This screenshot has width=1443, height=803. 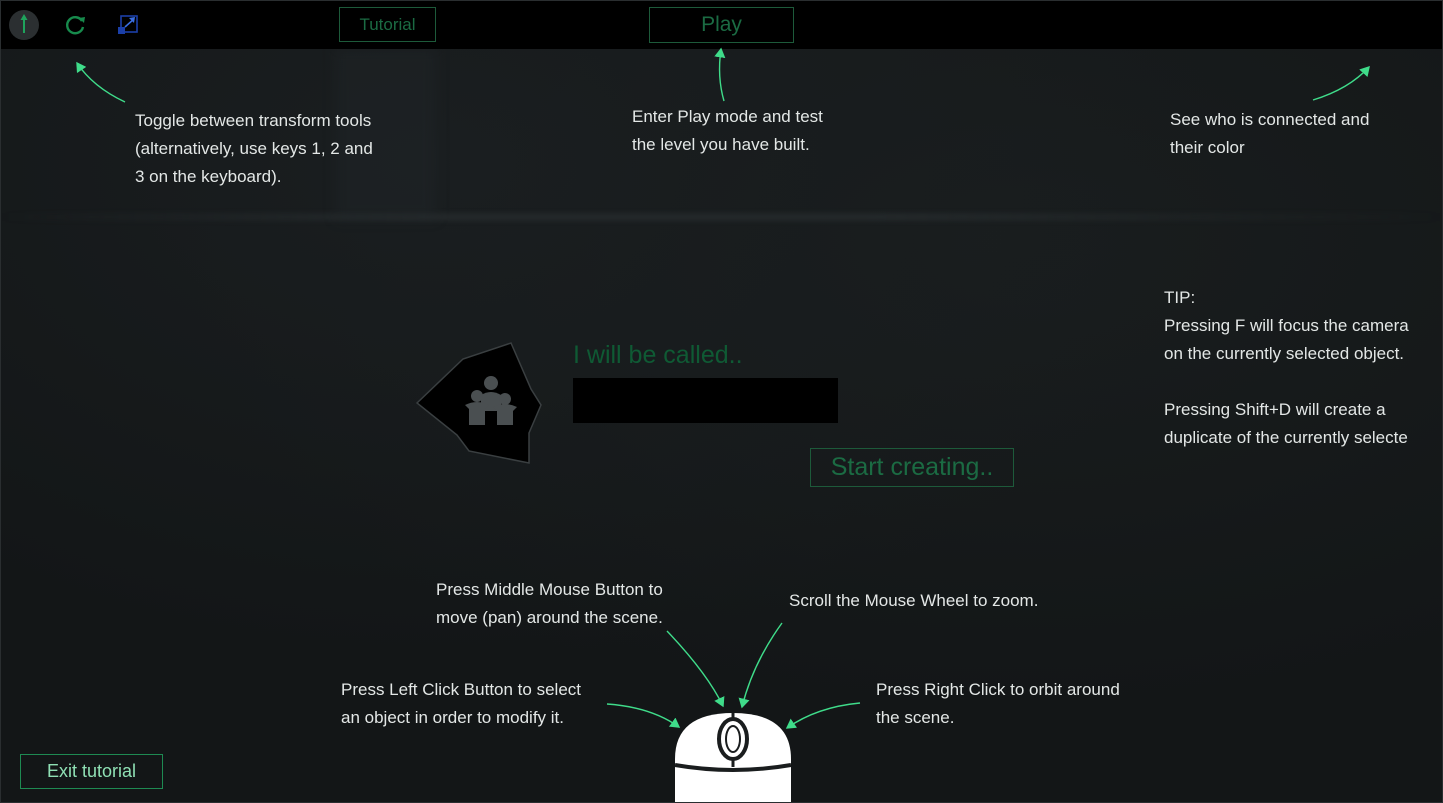 I want to click on note-line: Press Right Click to orbit around, so click(x=998, y=689).